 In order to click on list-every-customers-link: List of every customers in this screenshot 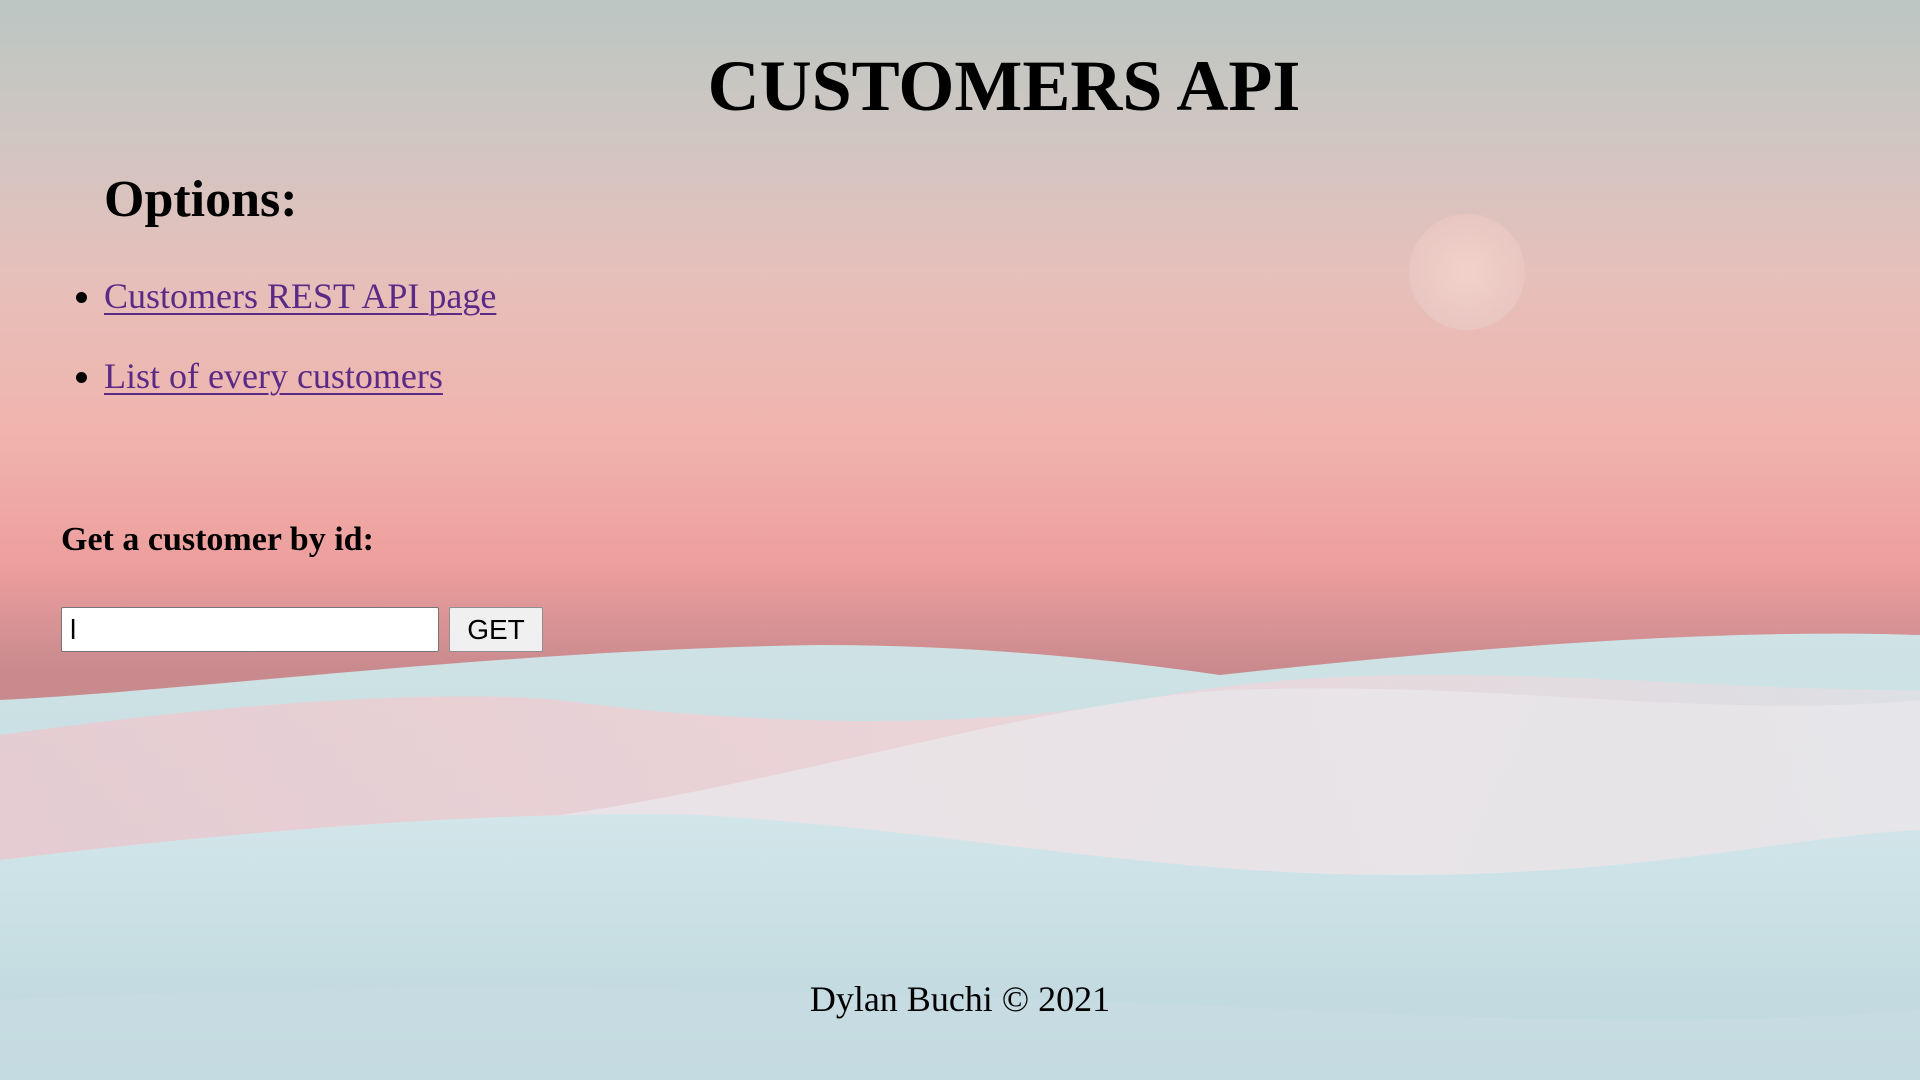, I will do `click(273, 376)`.